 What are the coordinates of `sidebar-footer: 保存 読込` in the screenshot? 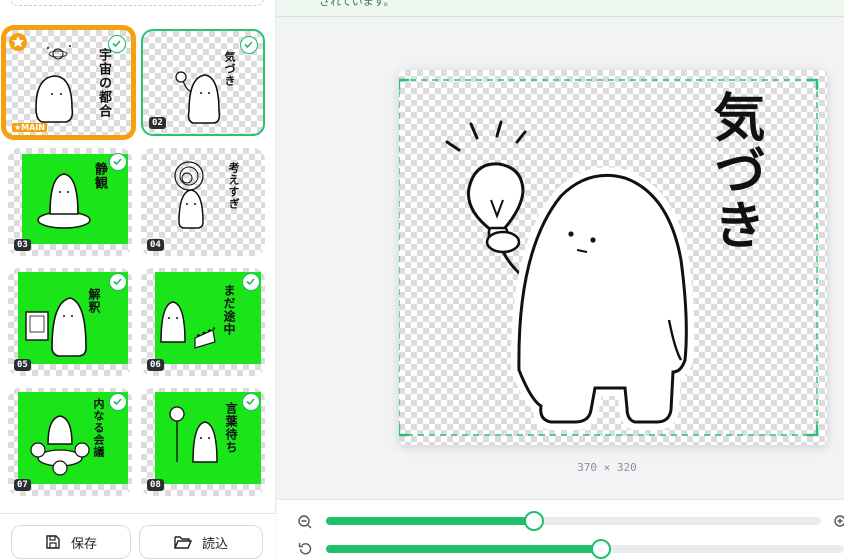 It's located at (138, 536).